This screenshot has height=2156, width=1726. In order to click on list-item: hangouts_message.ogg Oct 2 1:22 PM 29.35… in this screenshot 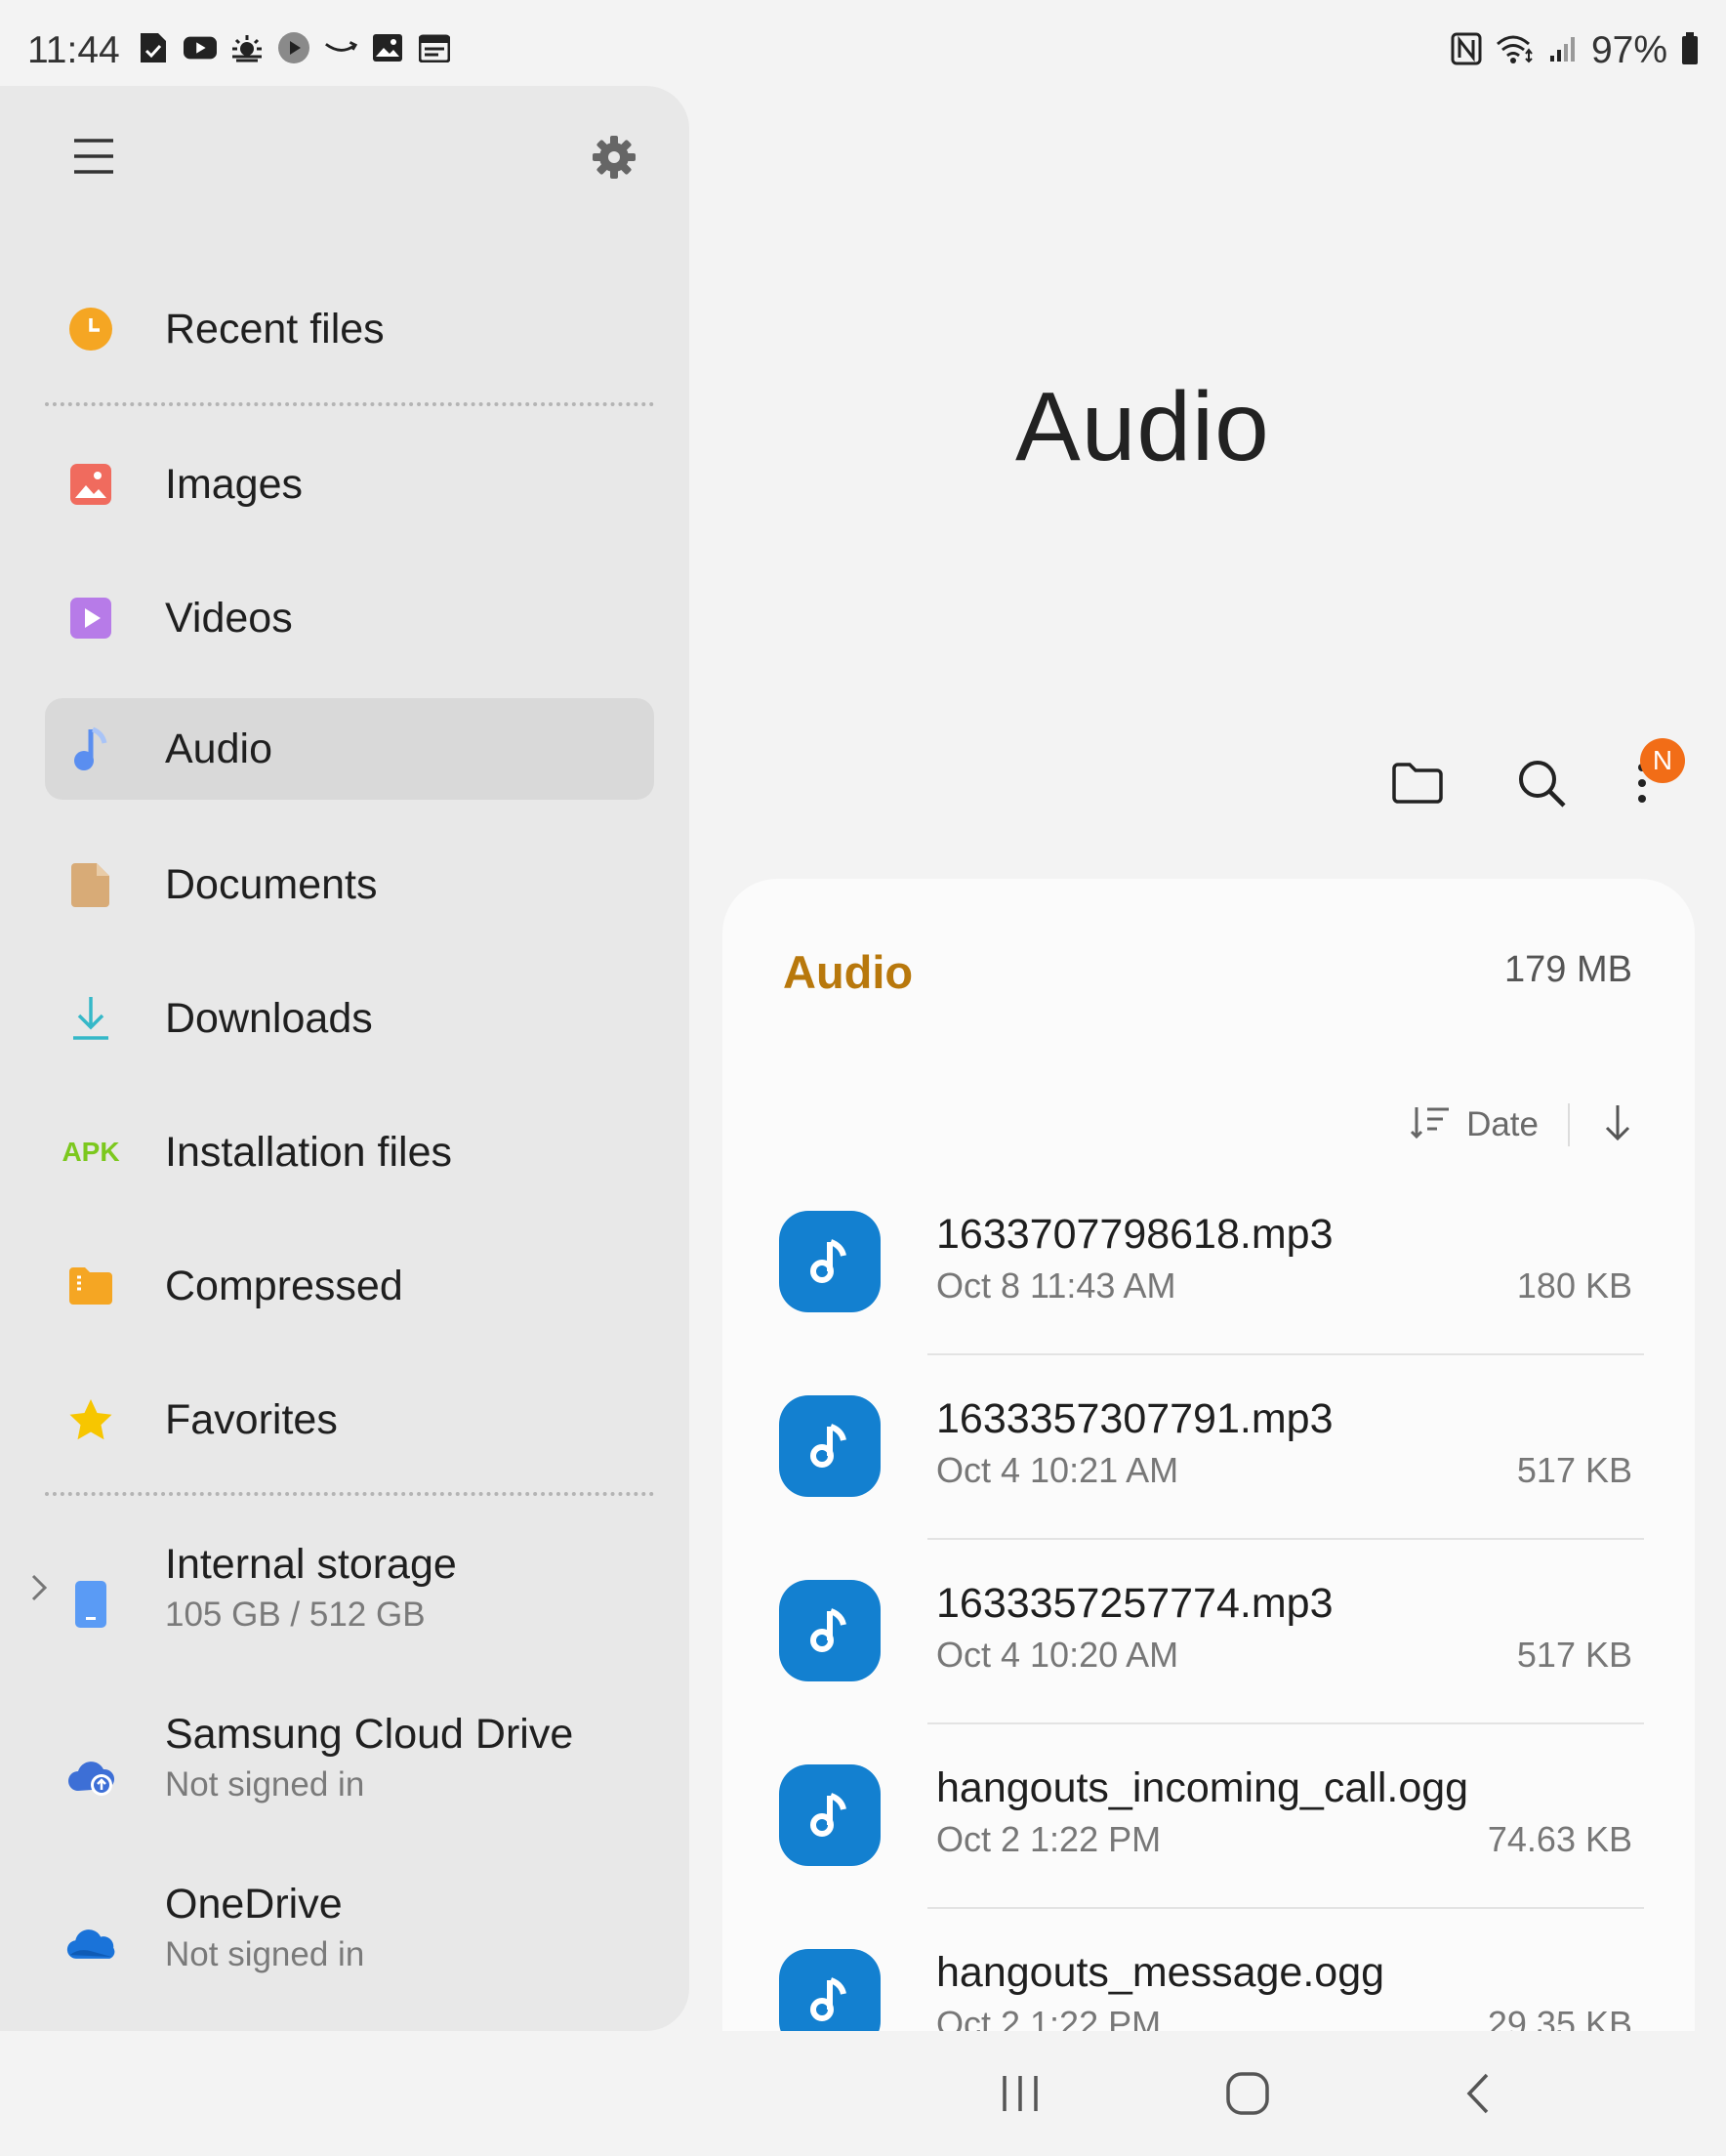, I will do `click(1208, 1990)`.